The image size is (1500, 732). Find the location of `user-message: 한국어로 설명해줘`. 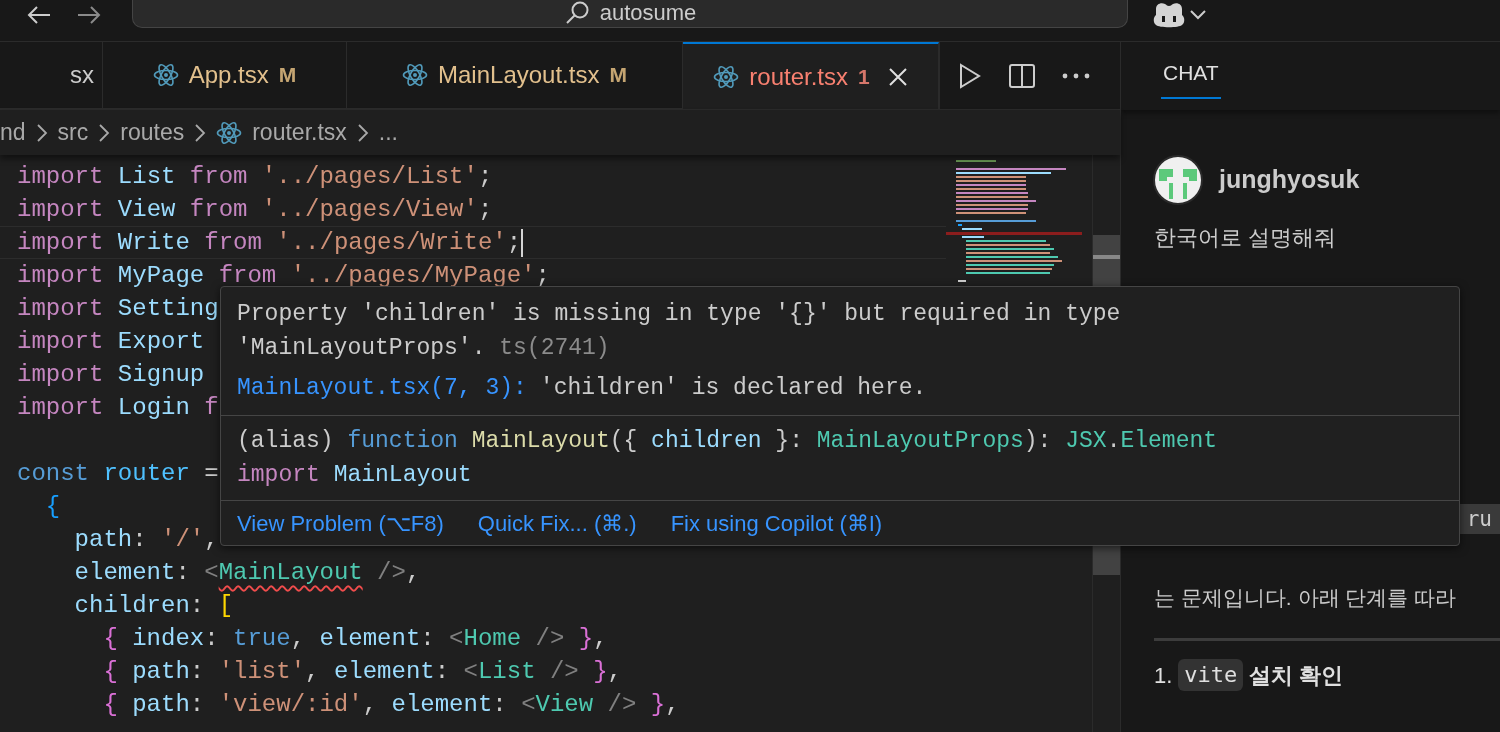

user-message: 한국어로 설명해줘 is located at coordinates (1245, 238).